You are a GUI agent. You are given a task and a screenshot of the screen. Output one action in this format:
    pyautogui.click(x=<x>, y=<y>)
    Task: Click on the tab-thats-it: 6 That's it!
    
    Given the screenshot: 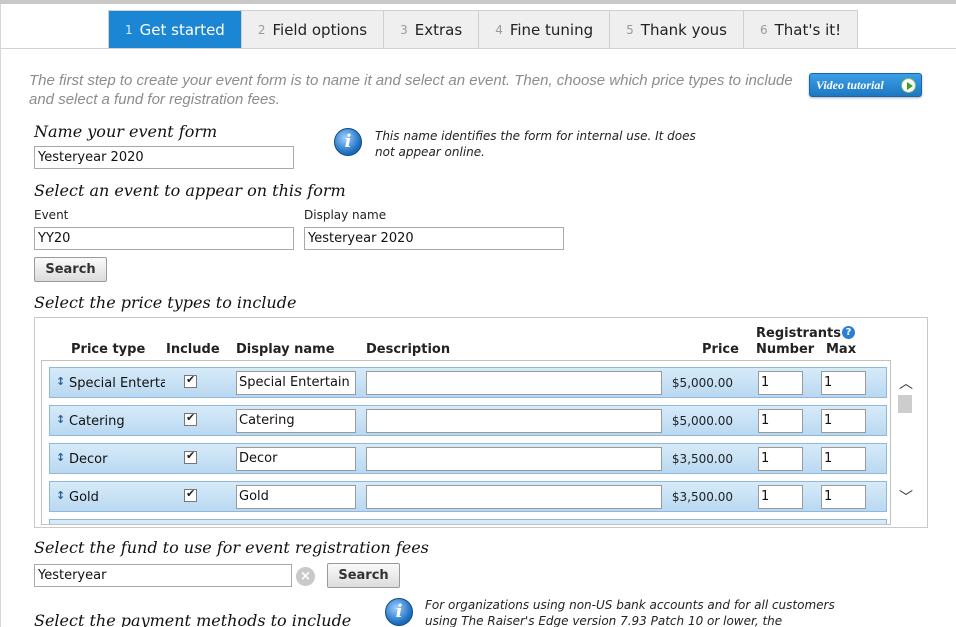 What is the action you would take?
    pyautogui.click(x=800, y=29)
    